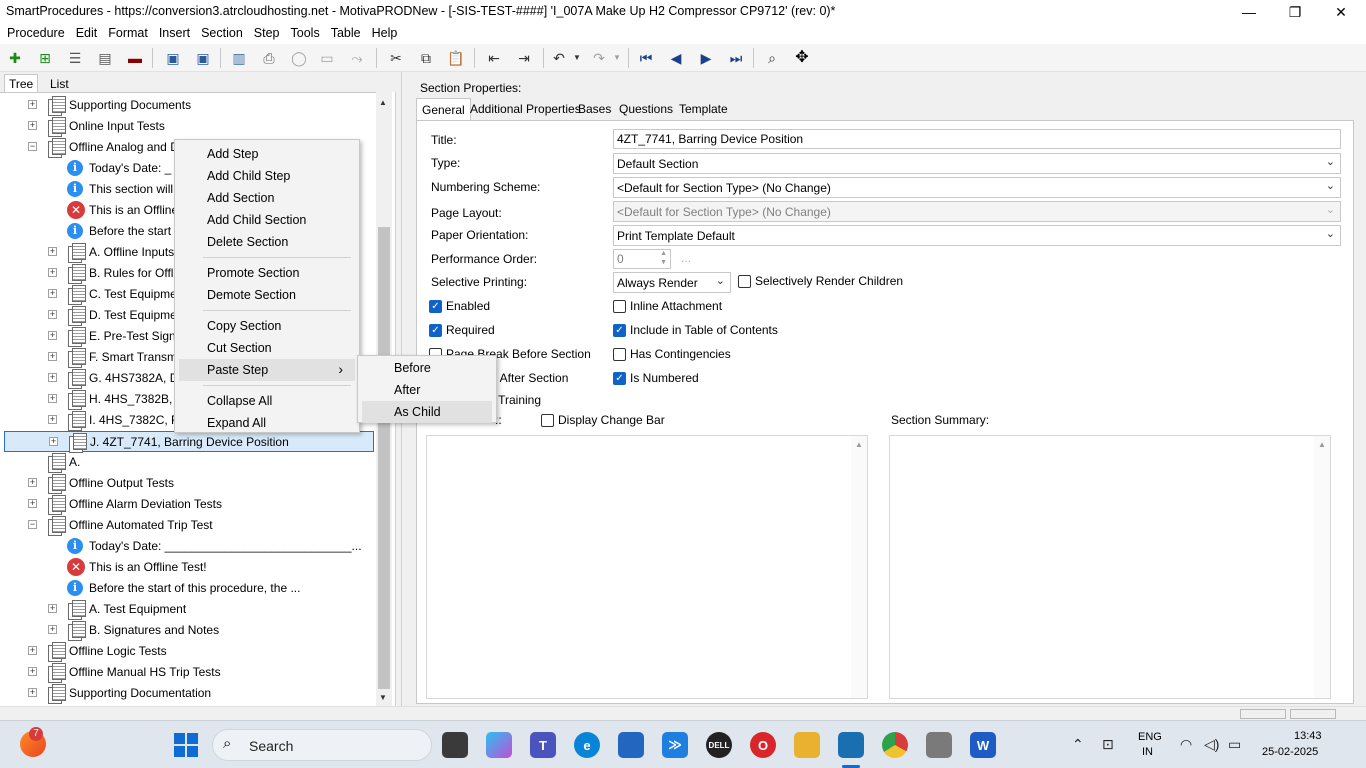  Describe the element at coordinates (357, 58) in the screenshot. I see `link-icon: ⤳` at that location.